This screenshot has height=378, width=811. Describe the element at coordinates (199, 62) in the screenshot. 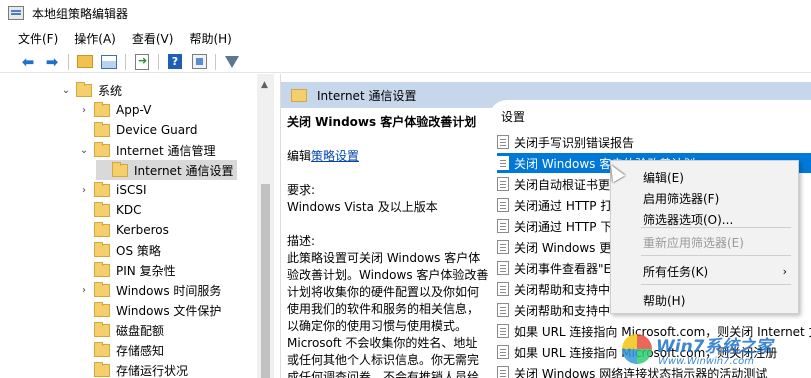

I see `properties-button` at that location.